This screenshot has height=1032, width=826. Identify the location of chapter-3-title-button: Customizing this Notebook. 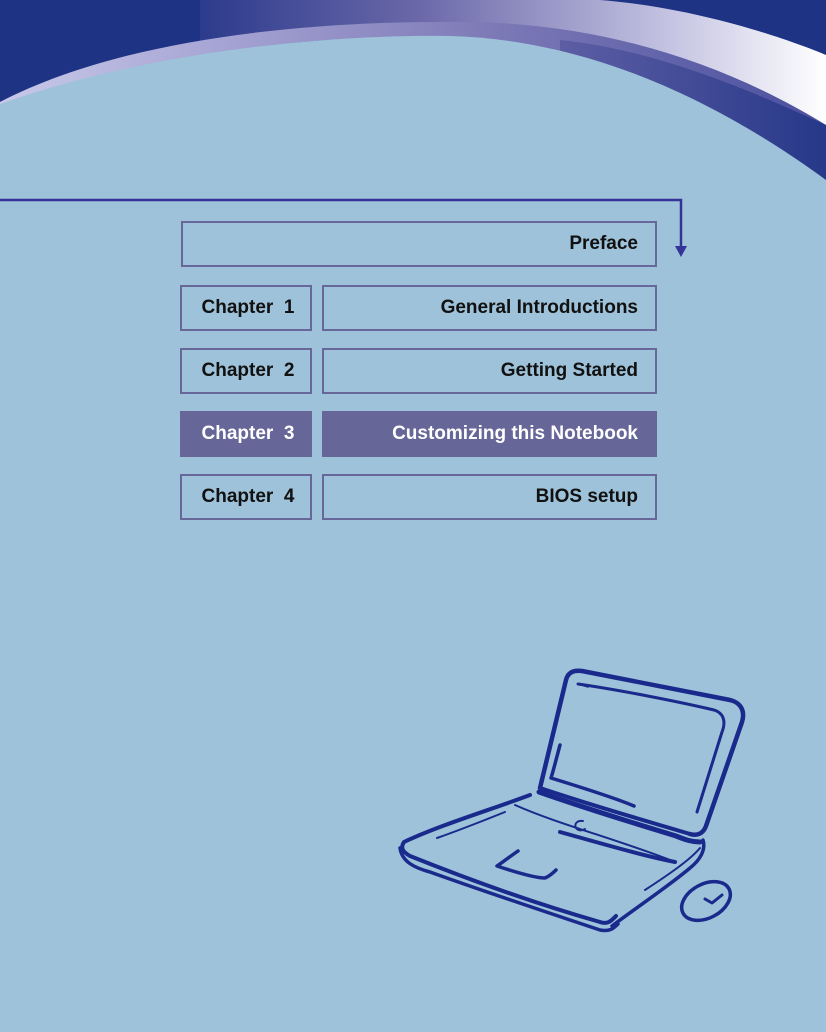
(489, 434).